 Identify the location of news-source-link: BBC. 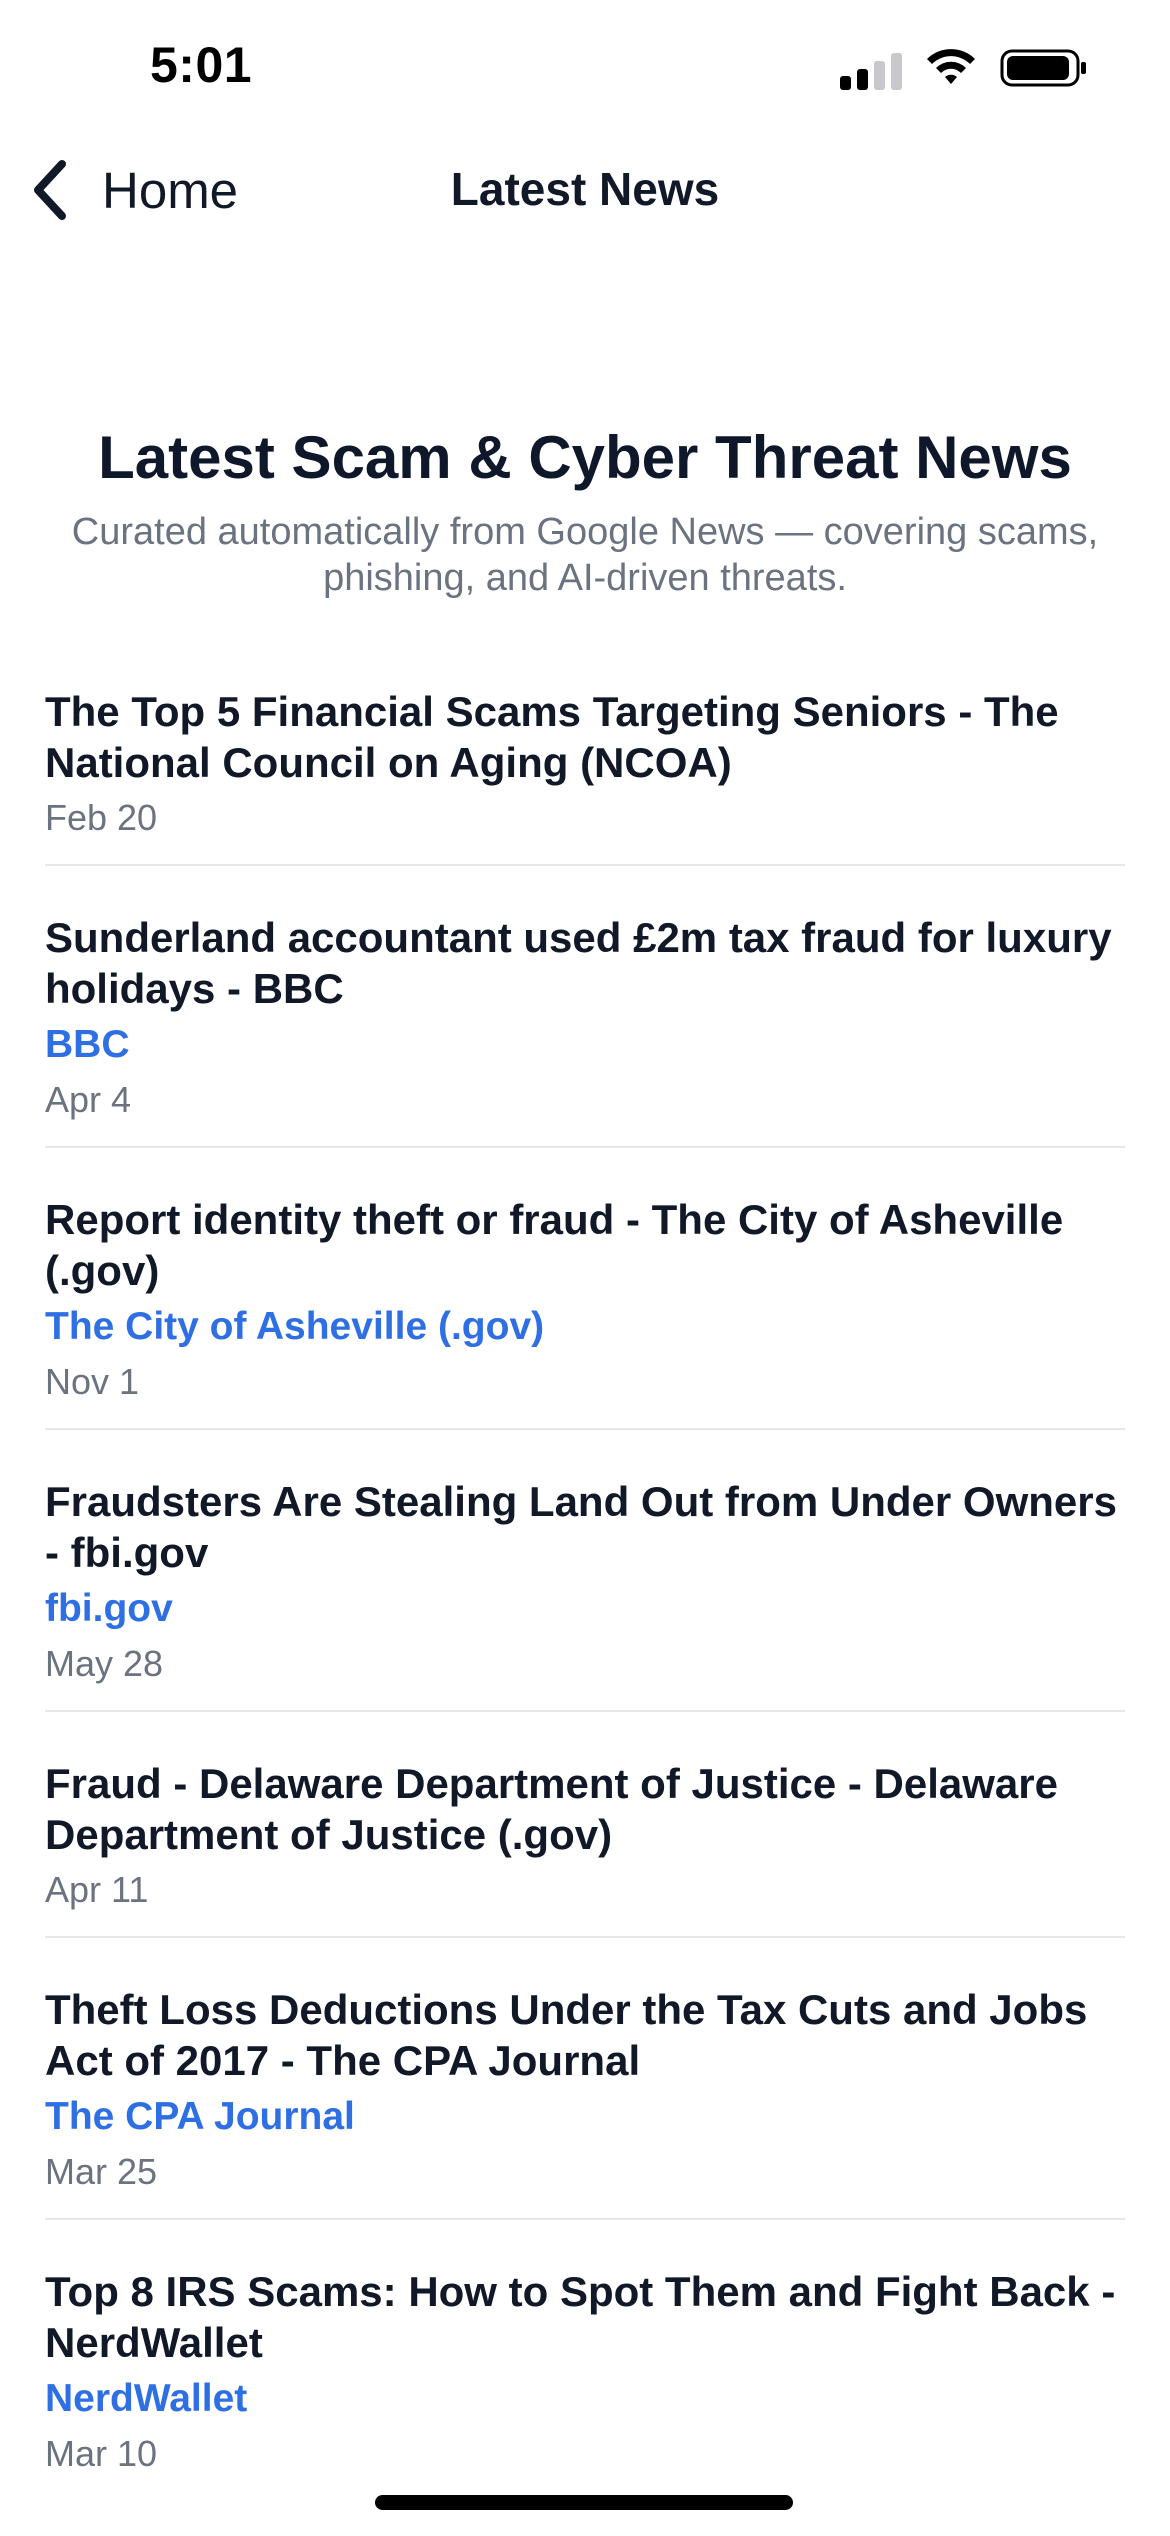
(585, 1045).